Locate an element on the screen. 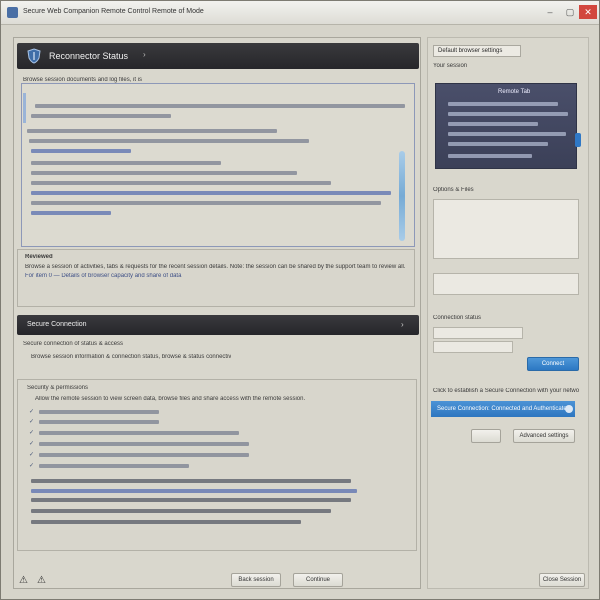 The image size is (600, 600). close-session-button: Close Session is located at coordinates (562, 580).